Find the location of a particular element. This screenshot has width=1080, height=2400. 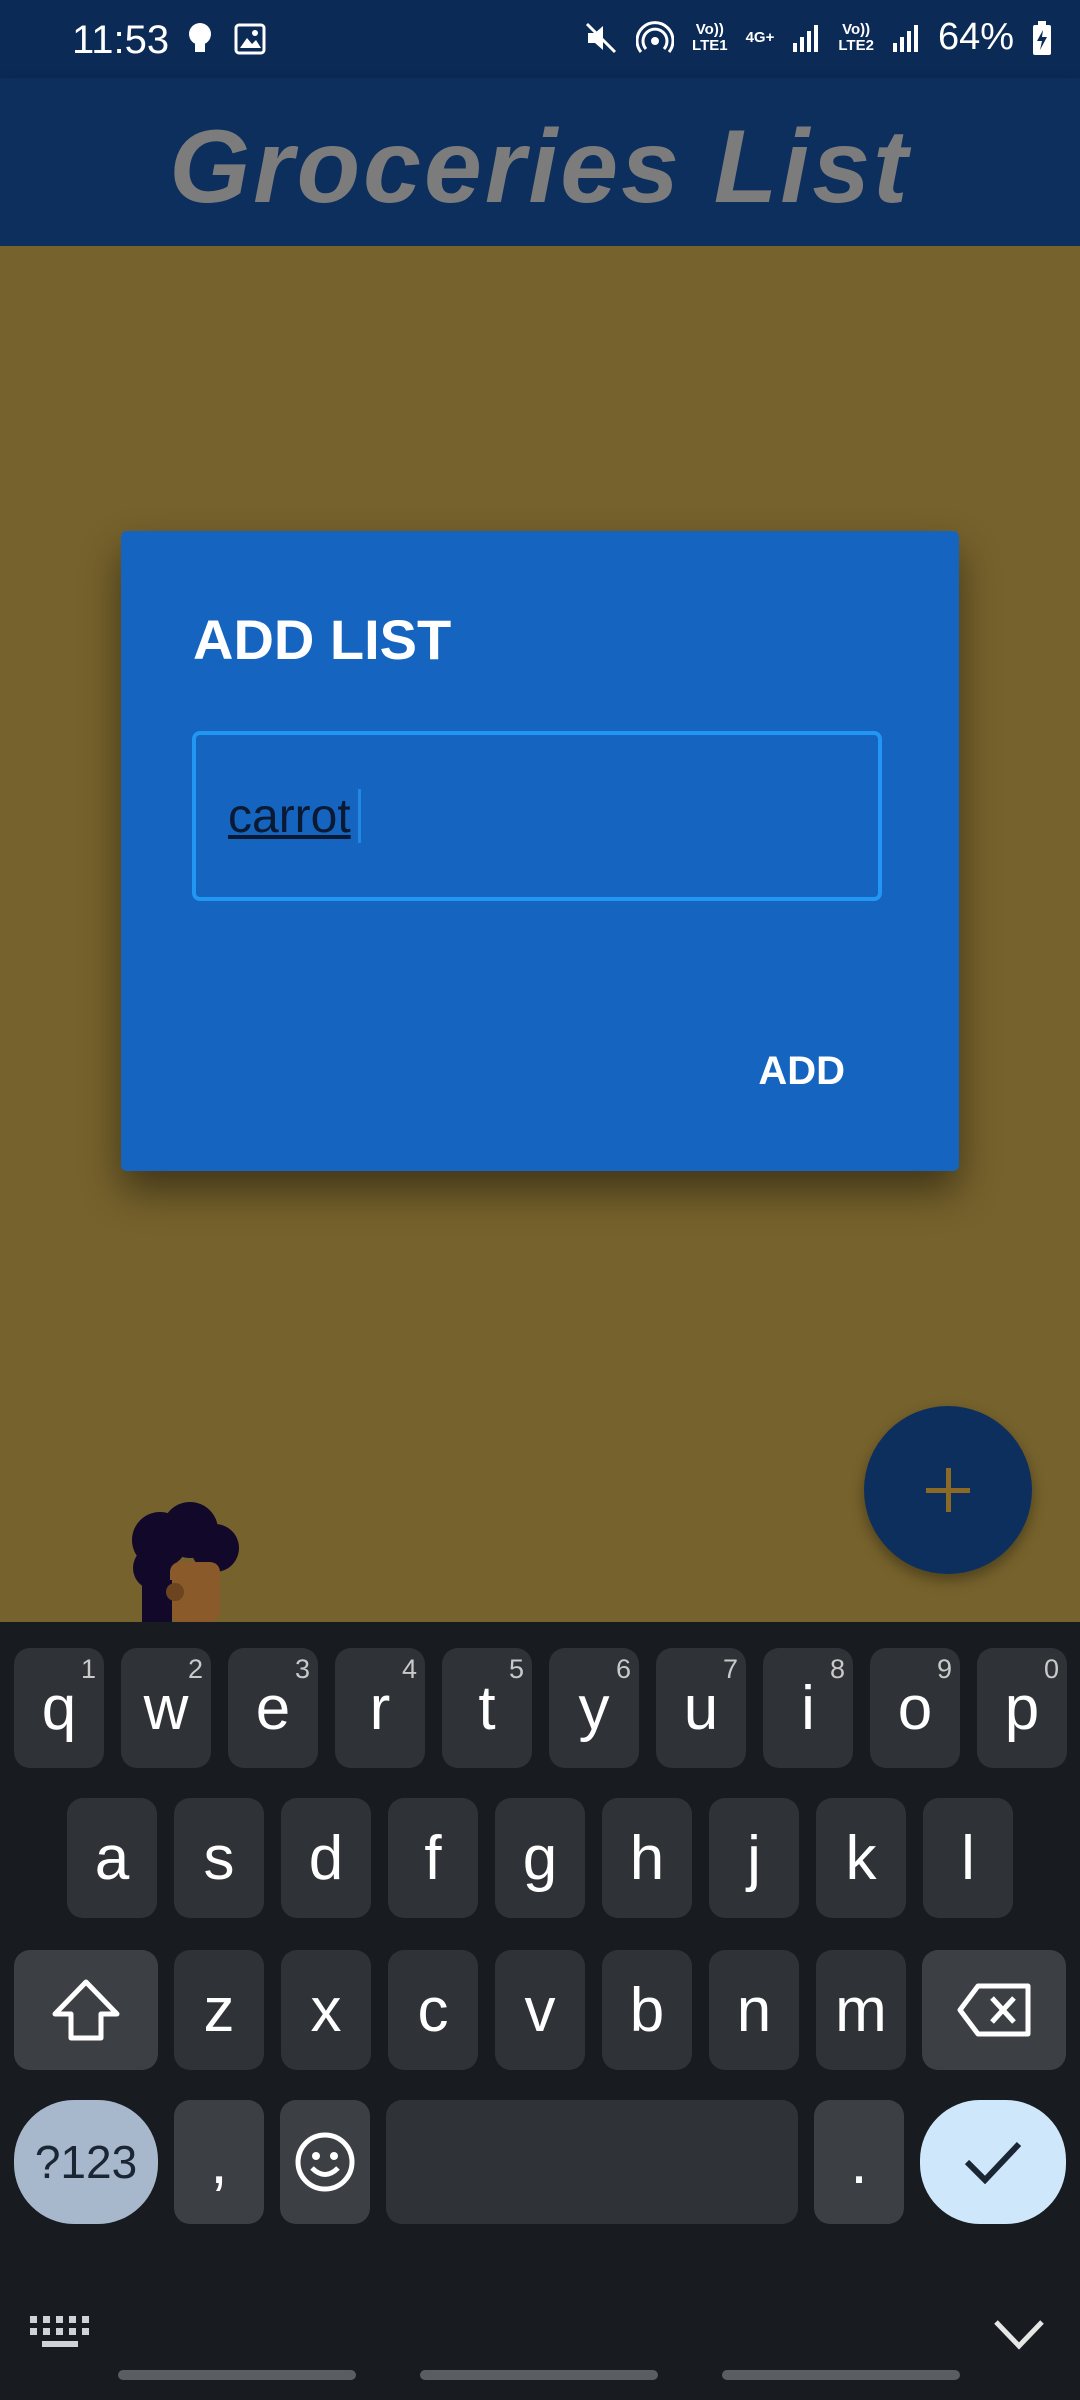

chevron-down-icon is located at coordinates (1019, 2334).